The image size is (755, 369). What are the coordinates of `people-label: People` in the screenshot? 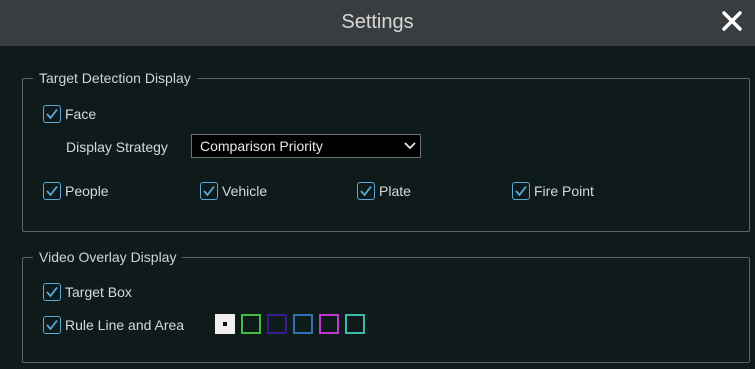 It's located at (87, 191).